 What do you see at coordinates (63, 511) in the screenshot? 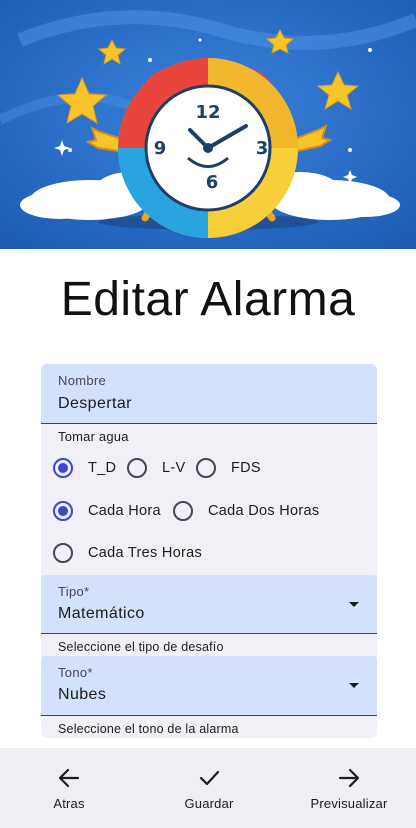
I see `radio-cada-hora` at bounding box center [63, 511].